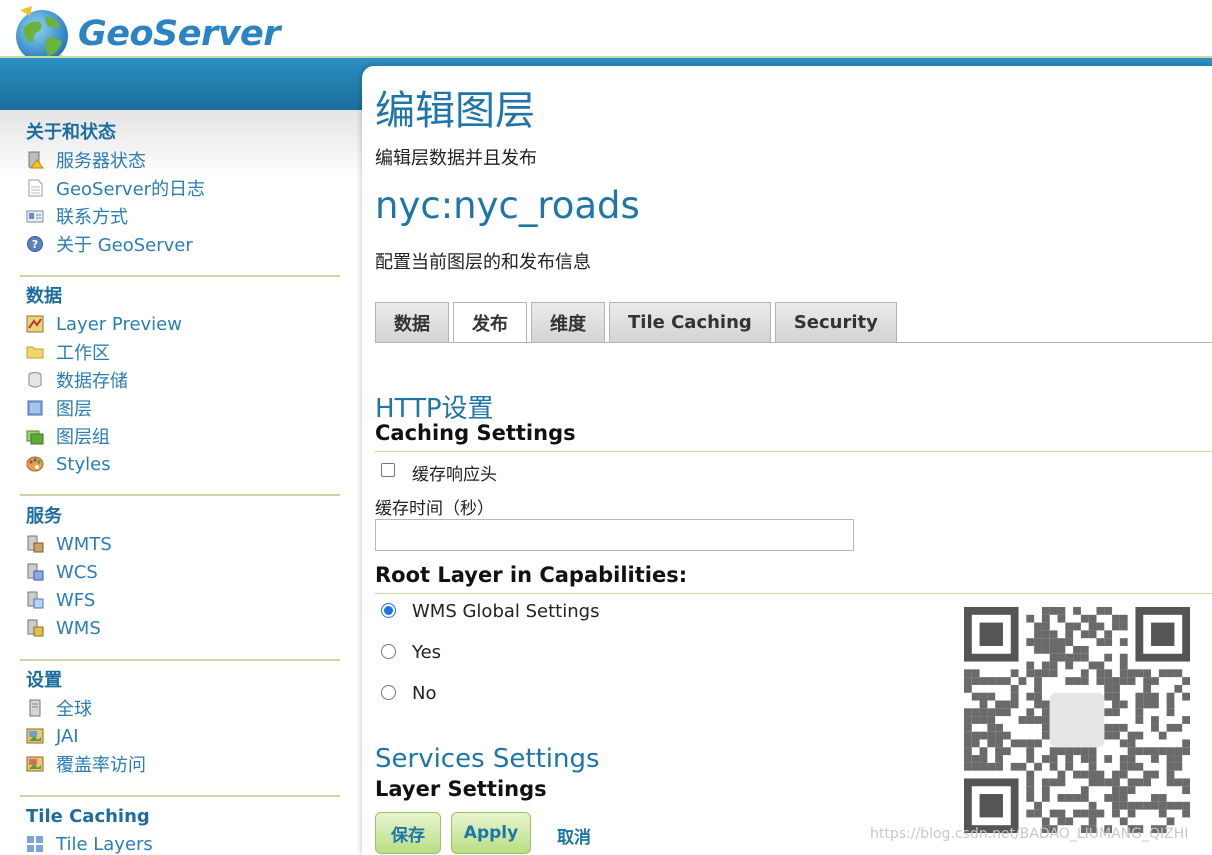 Image resolution: width=1212 pixels, height=855 pixels. Describe the element at coordinates (35, 188) in the screenshot. I see `log-document-icon` at that location.